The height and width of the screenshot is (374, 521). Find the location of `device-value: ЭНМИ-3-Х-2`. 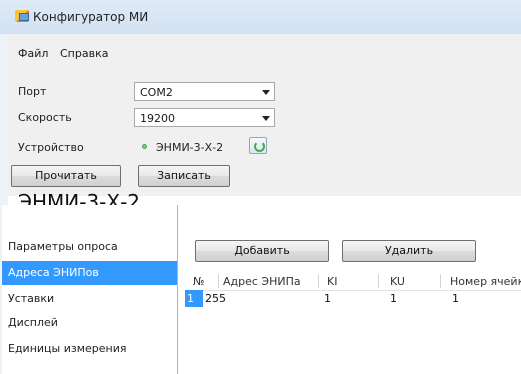

device-value: ЭНМИ-3-Х-2 is located at coordinates (190, 147).